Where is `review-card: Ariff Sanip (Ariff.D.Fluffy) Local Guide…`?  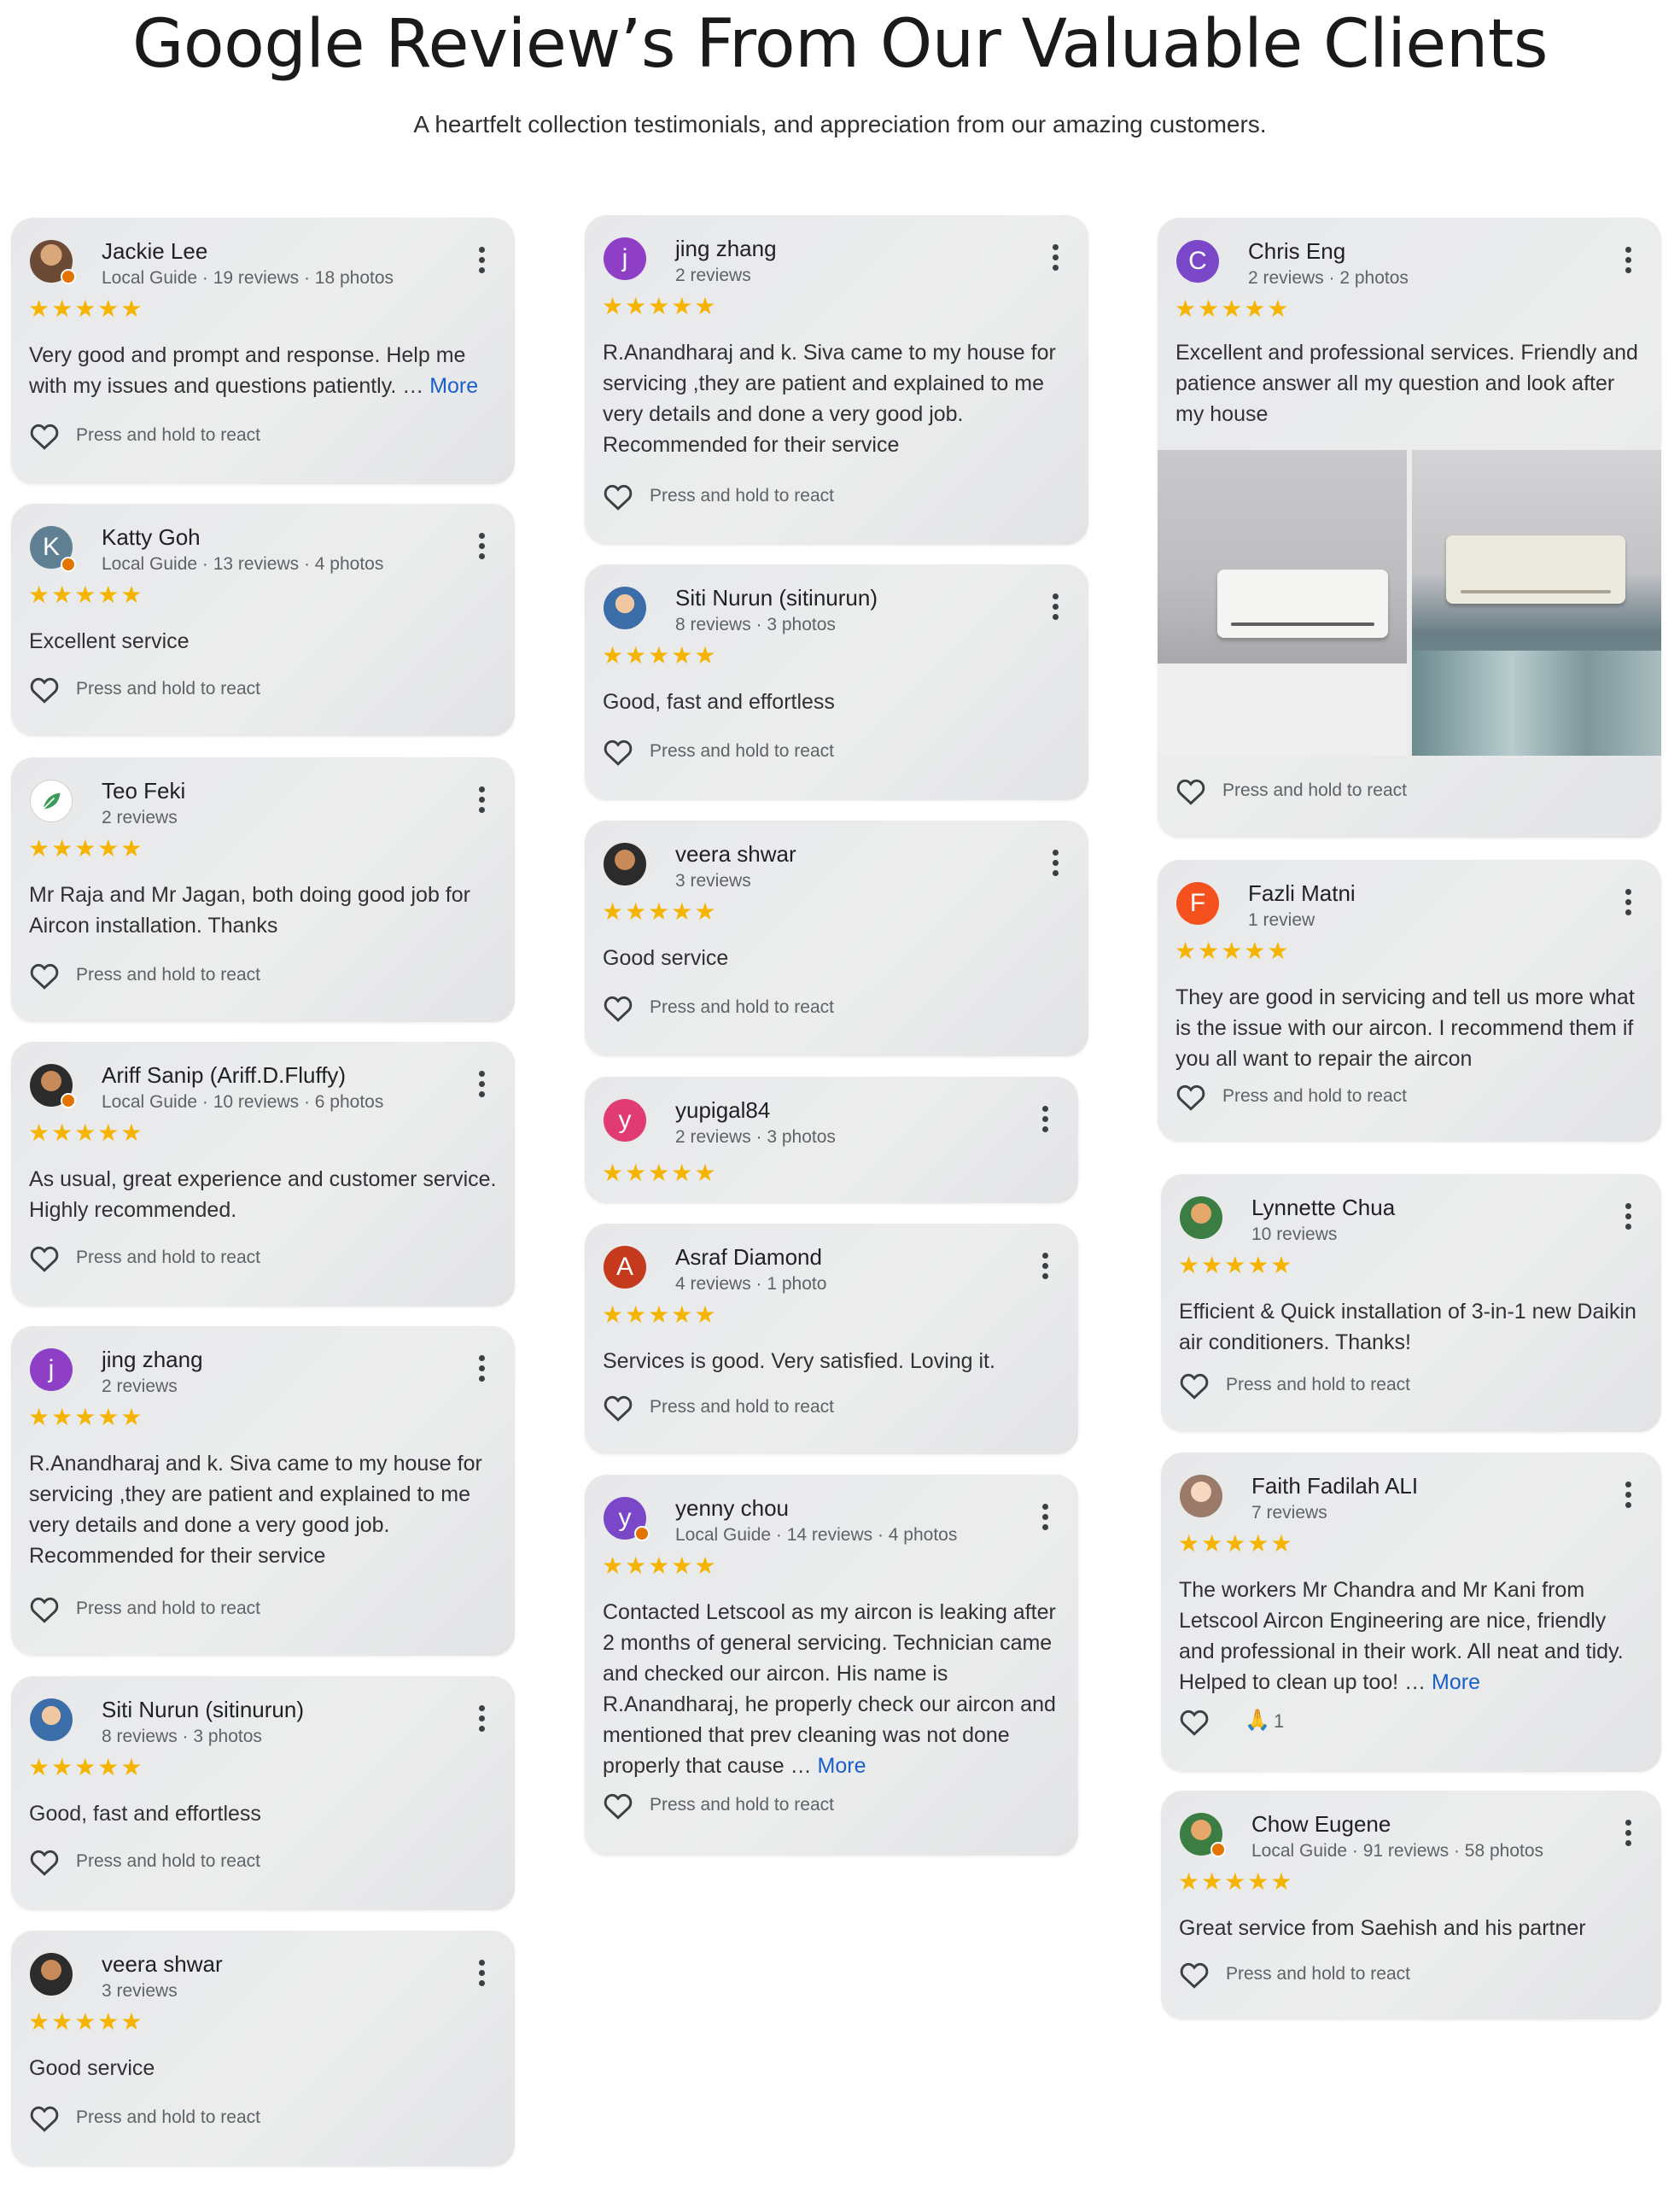
review-card: Ariff Sanip (Ariff.D.Fluffy) Local Guide… is located at coordinates (263, 1174).